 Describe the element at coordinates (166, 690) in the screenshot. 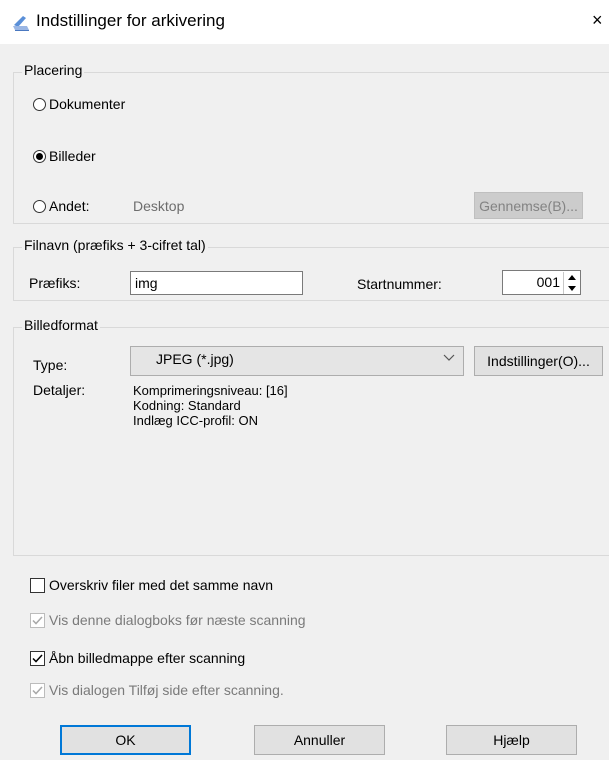

I see `add-page-label: Vis dialogen Tilføj side efter scanning.` at that location.